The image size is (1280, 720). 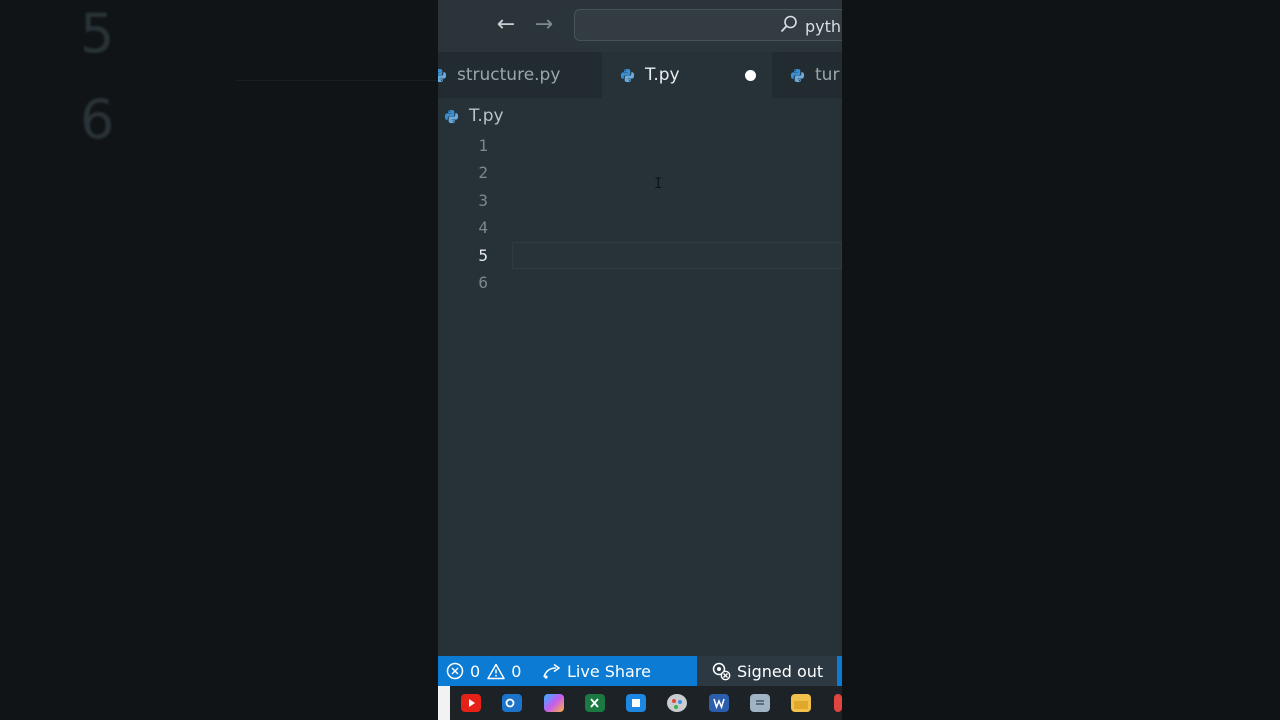 I want to click on line-number: 6, so click(x=483, y=282).